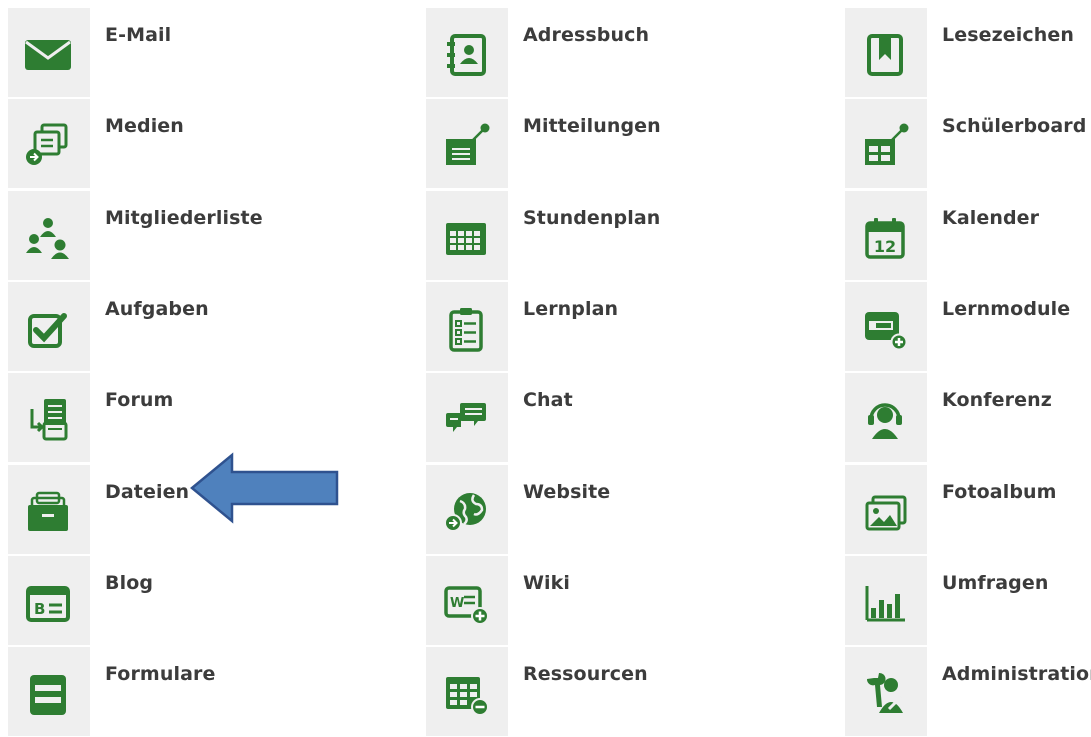  Describe the element at coordinates (129, 583) in the screenshot. I see `module-label: Blog` at that location.